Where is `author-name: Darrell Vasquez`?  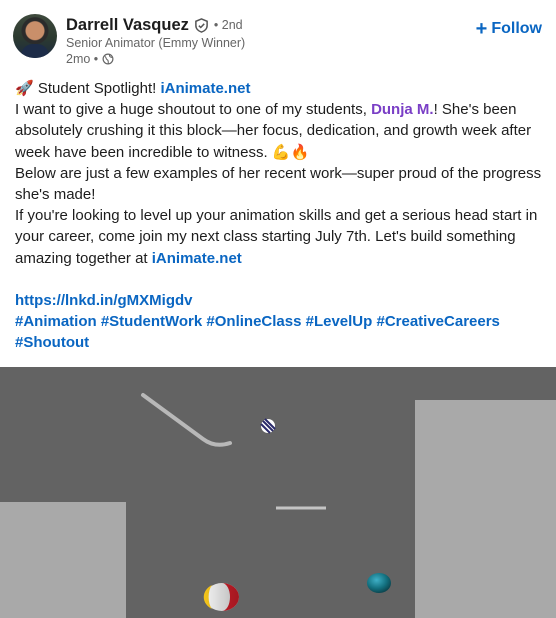 author-name: Darrell Vasquez is located at coordinates (127, 25).